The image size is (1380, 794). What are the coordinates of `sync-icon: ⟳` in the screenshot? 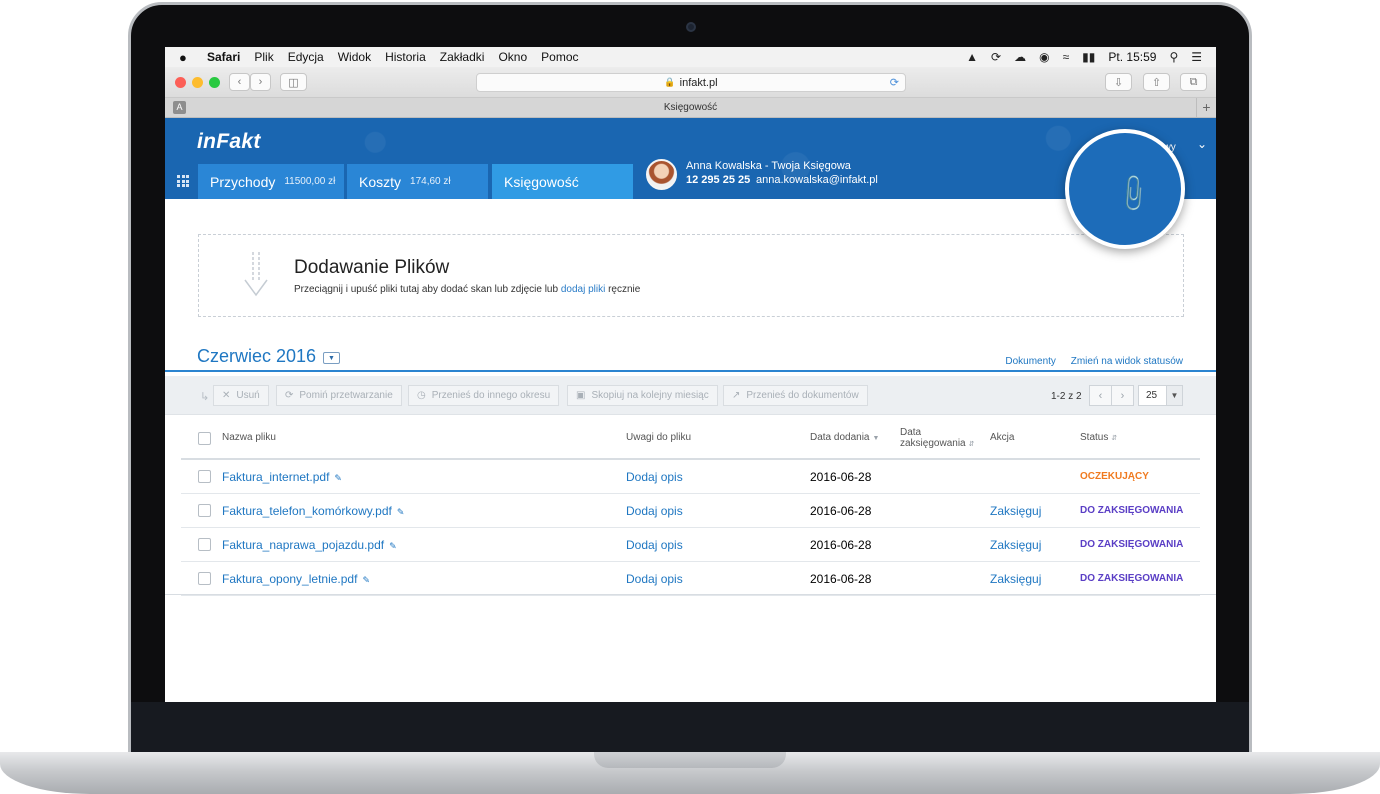 It's located at (996, 57).